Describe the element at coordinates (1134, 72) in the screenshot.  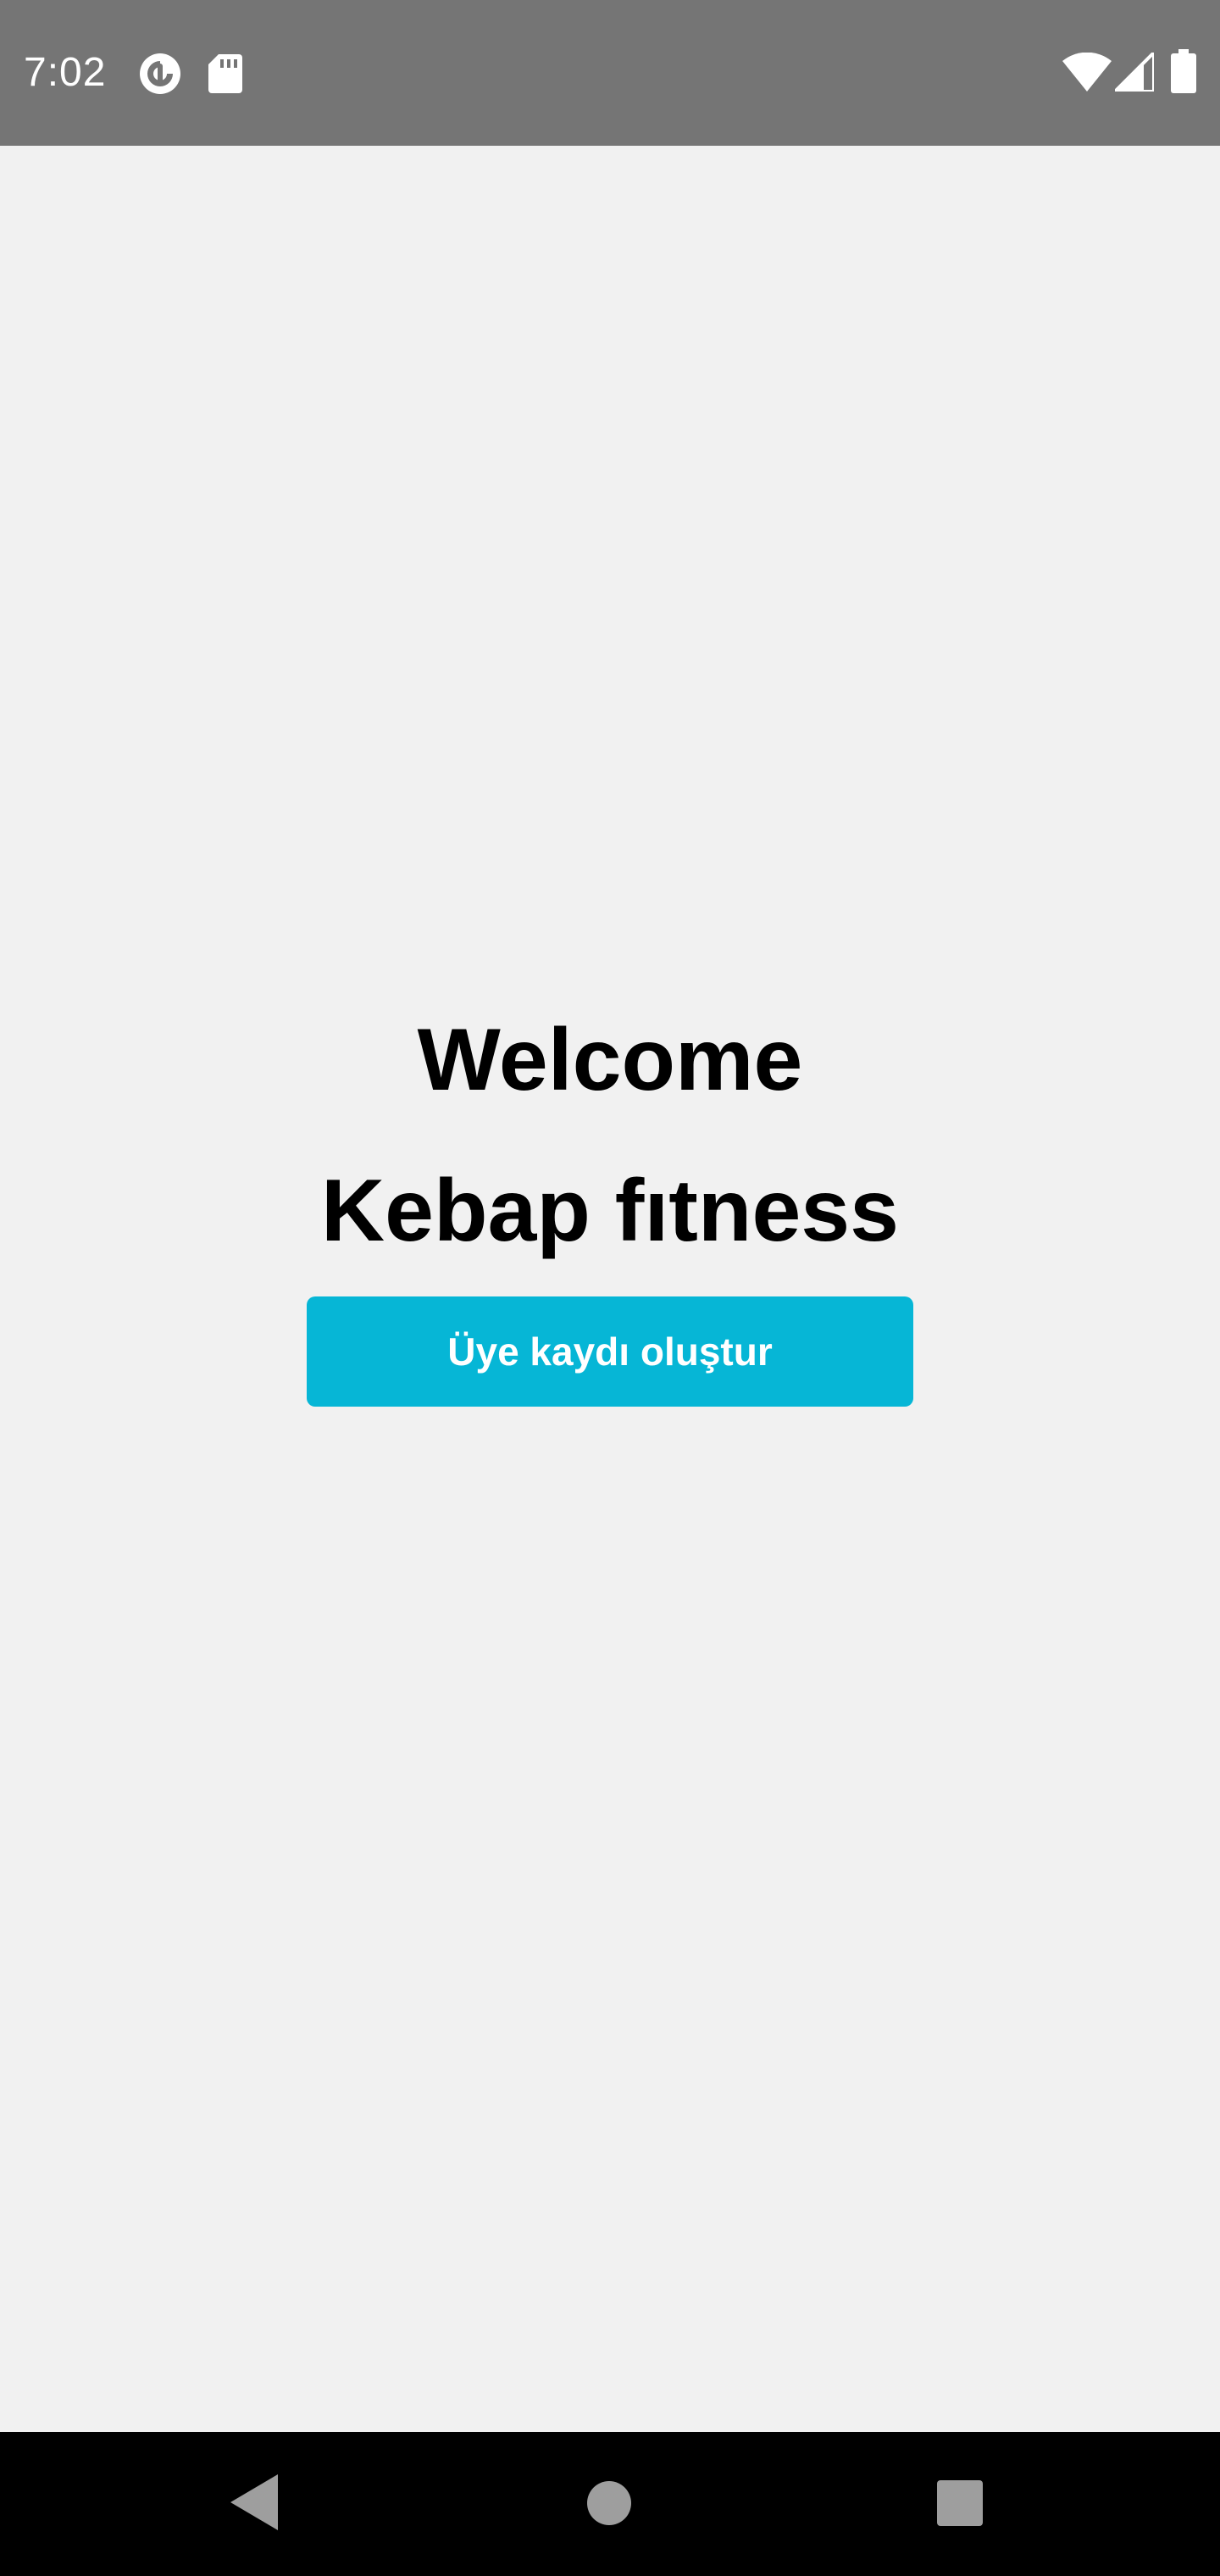
I see `cell-signal-icon` at that location.